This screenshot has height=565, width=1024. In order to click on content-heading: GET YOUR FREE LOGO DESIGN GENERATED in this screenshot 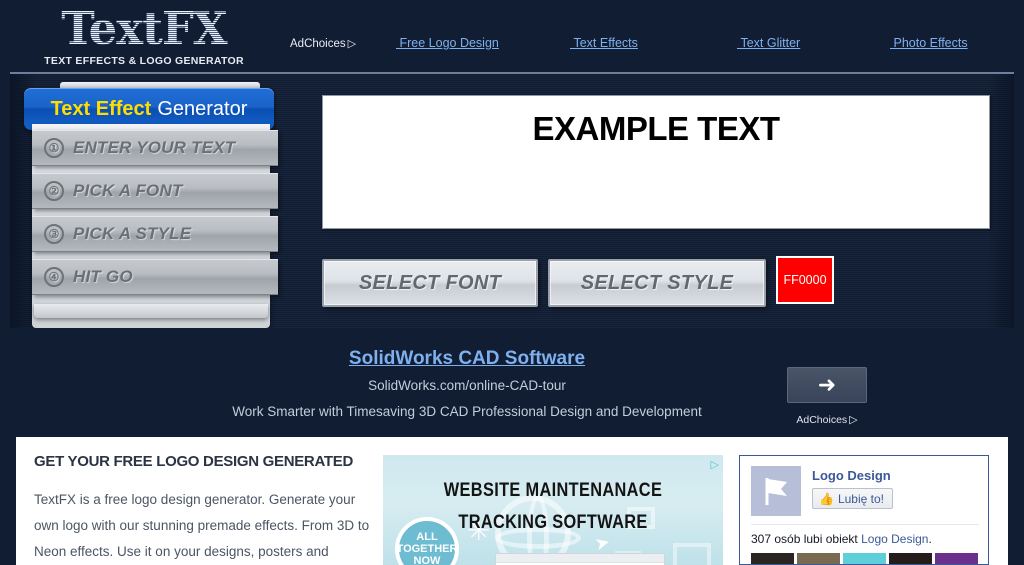, I will do `click(193, 461)`.